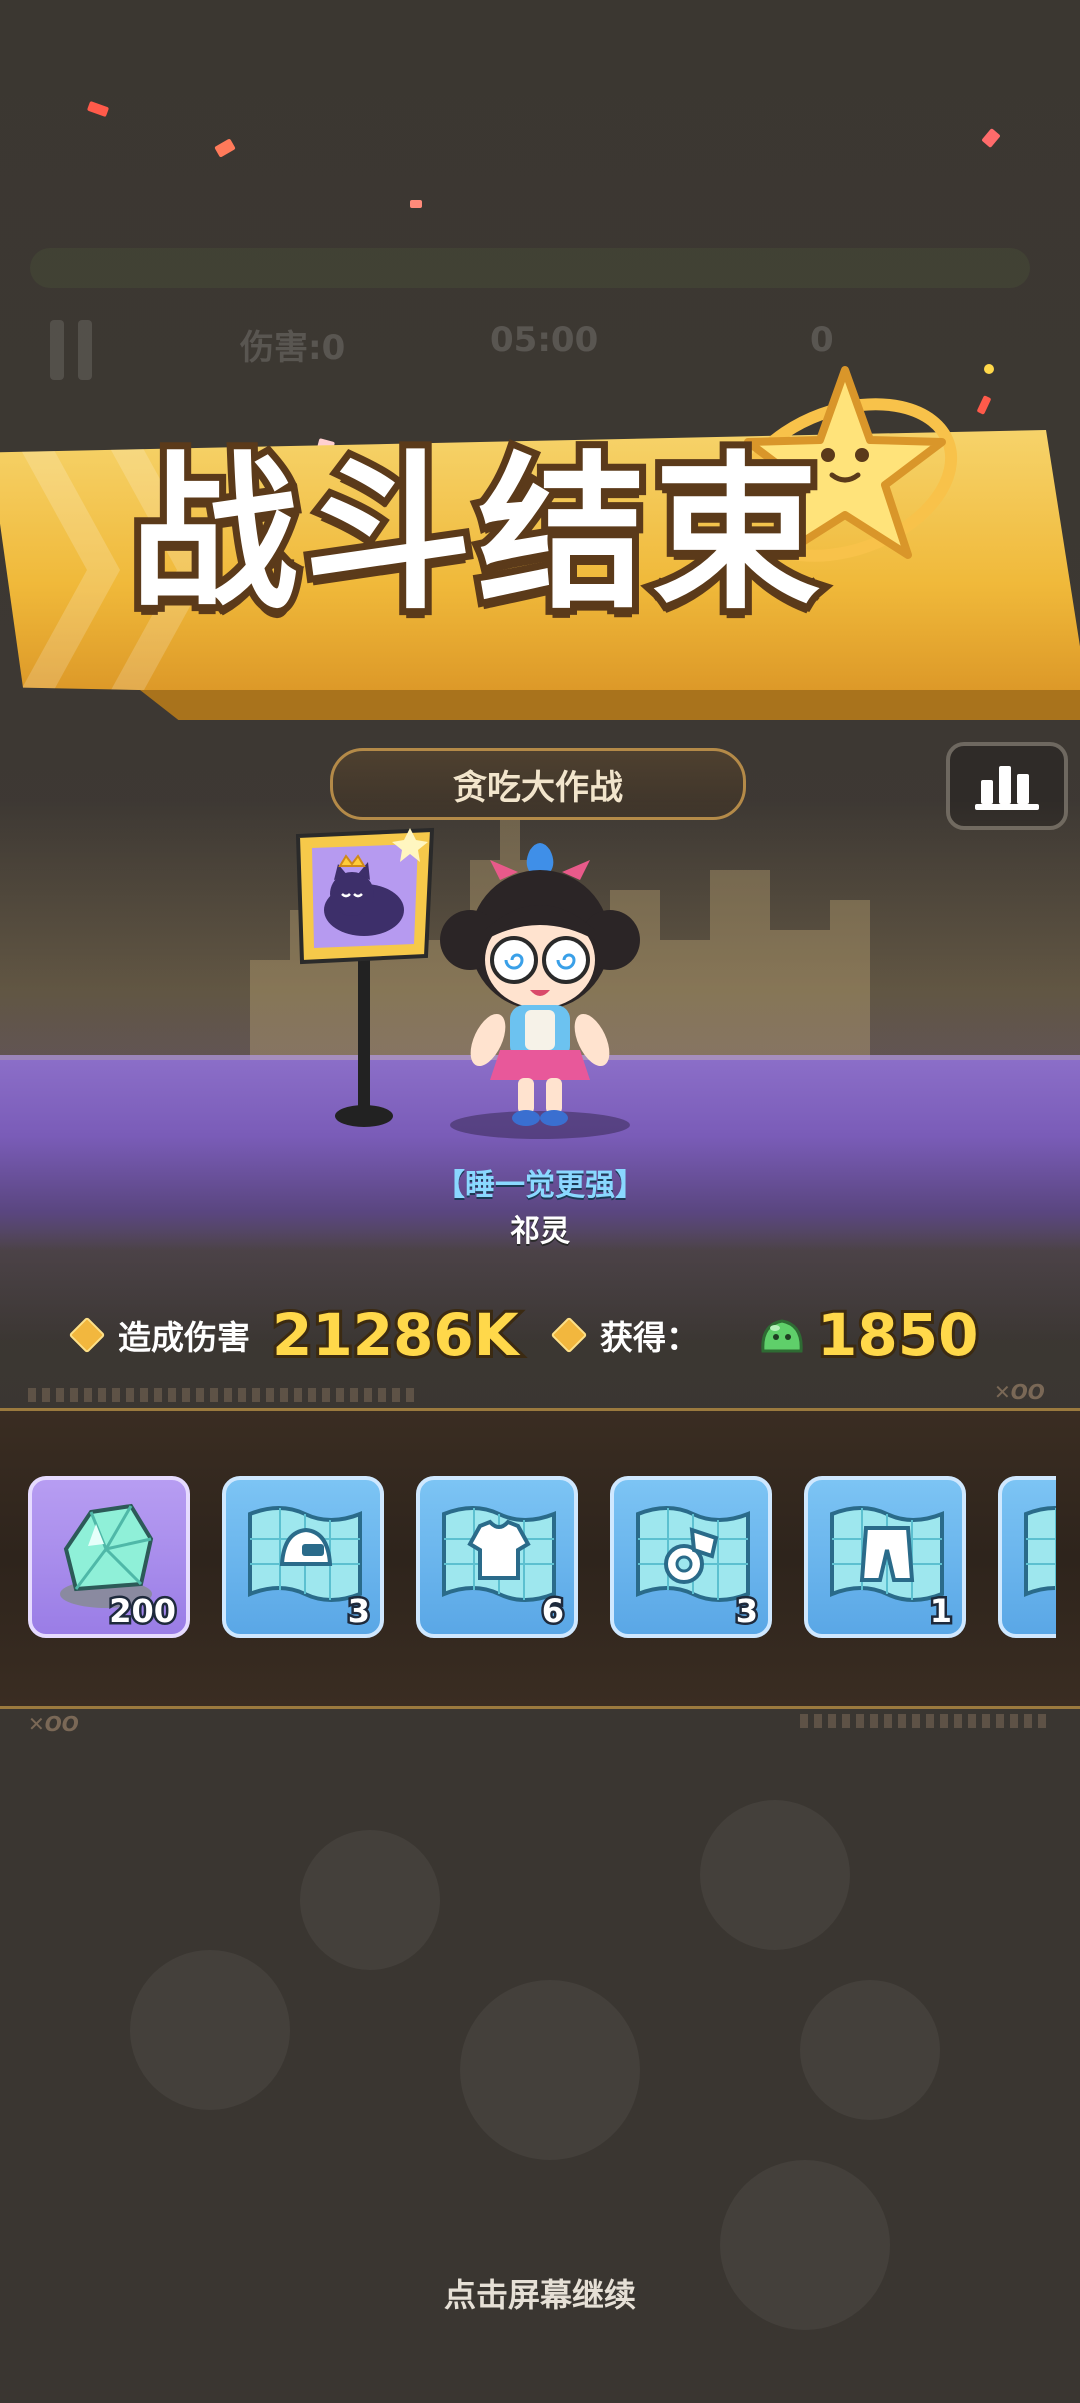 The width and height of the screenshot is (1080, 2403). Describe the element at coordinates (1040, 1551) in the screenshot. I see `blueprint-icon` at that location.